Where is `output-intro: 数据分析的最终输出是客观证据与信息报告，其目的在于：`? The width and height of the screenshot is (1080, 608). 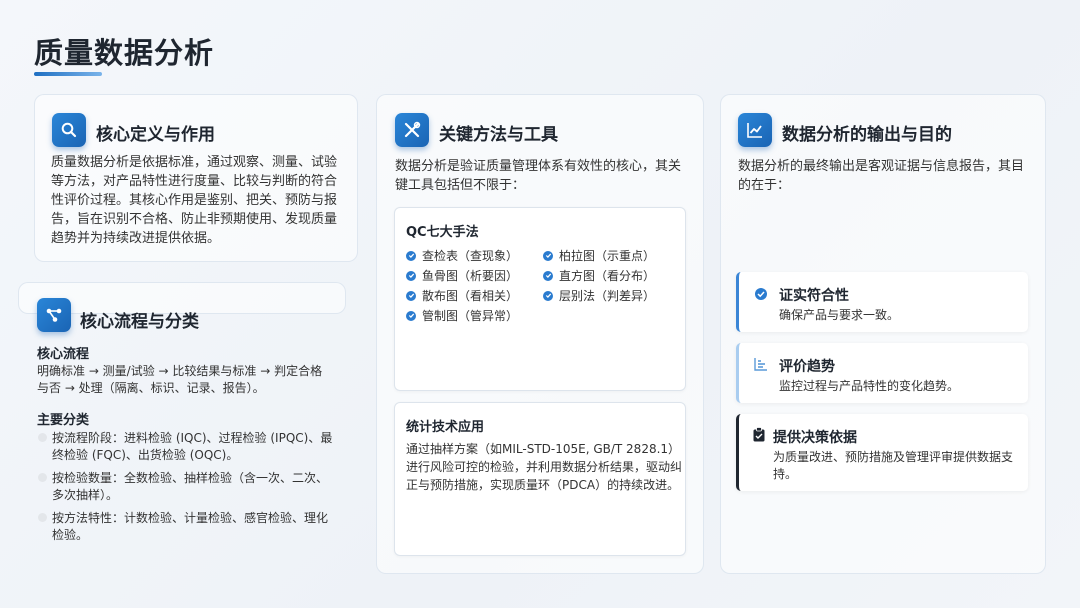 output-intro: 数据分析的最终输出是客观证据与信息报告，其目的在于： is located at coordinates (881, 176).